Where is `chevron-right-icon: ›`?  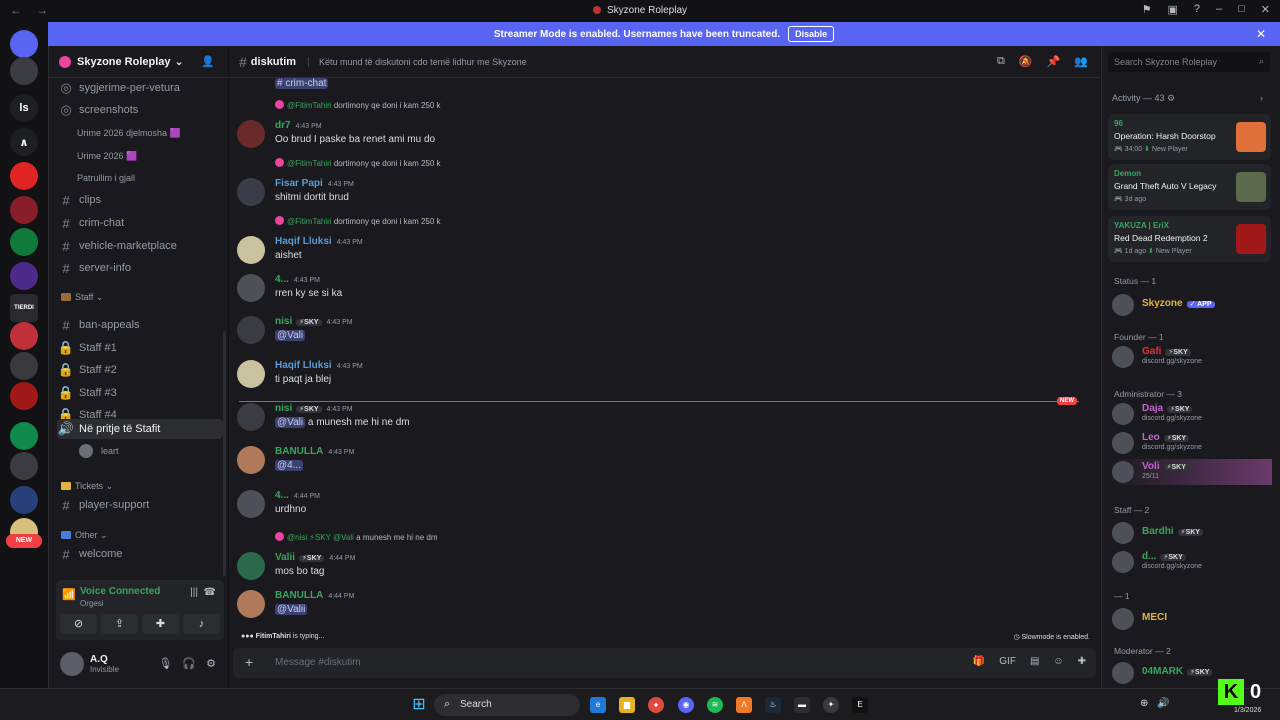 chevron-right-icon: › is located at coordinates (1261, 98).